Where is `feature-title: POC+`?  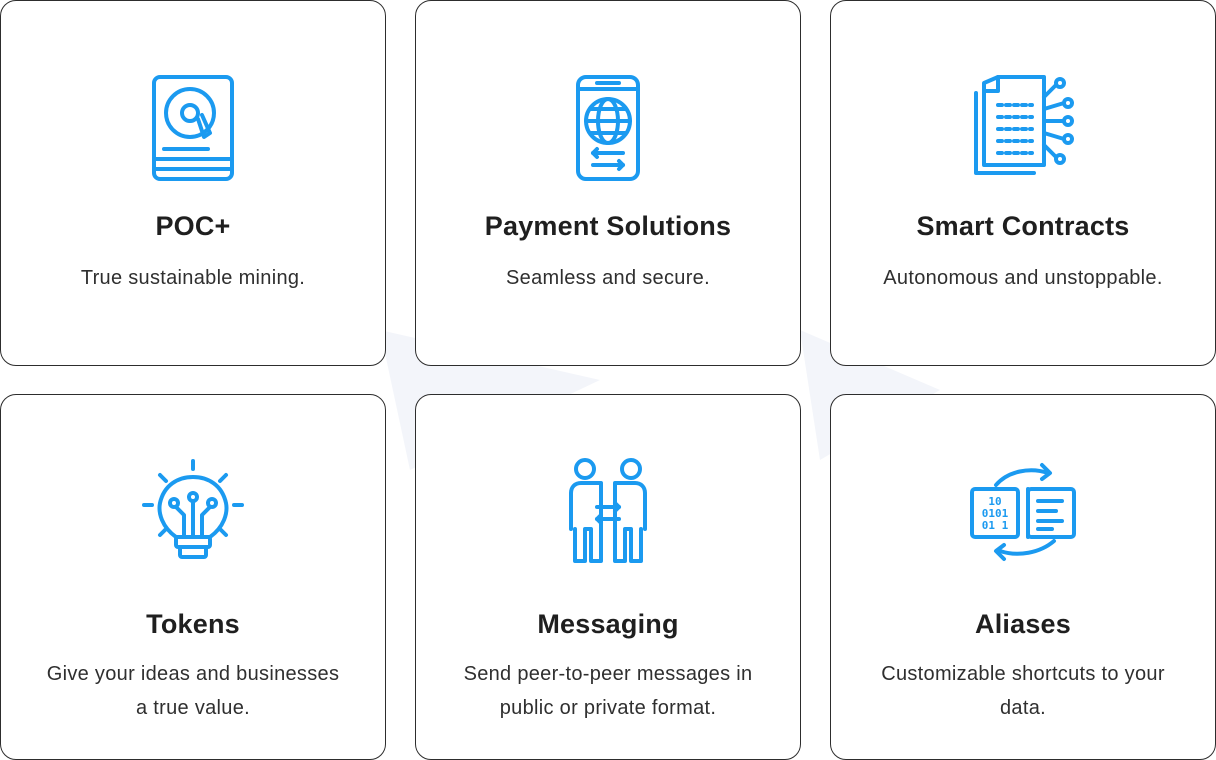 feature-title: POC+ is located at coordinates (193, 226).